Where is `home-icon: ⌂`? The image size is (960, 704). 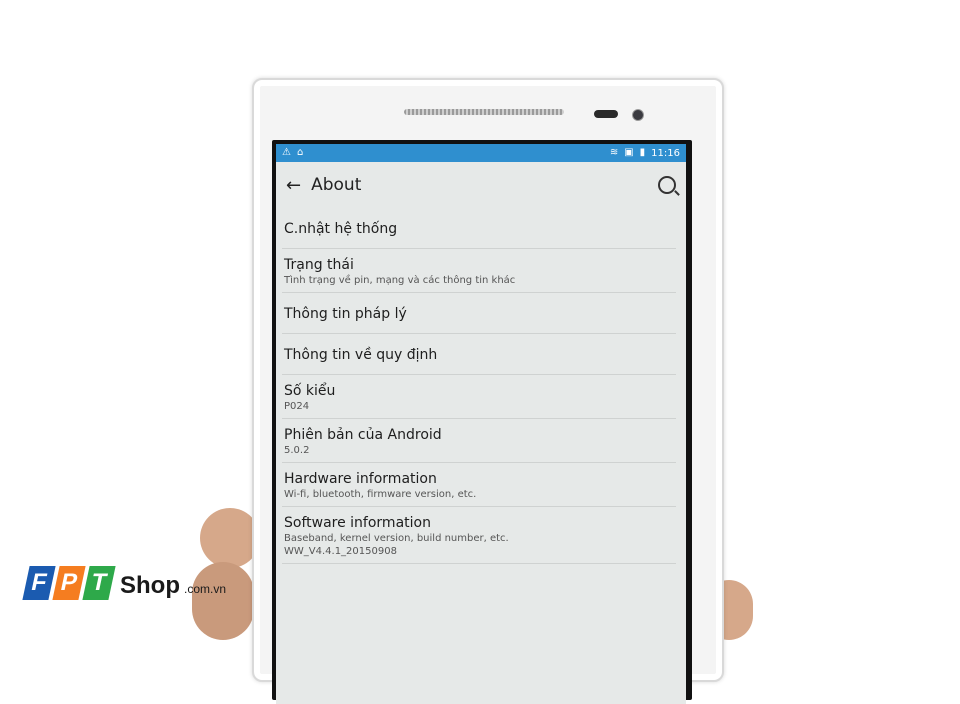
home-icon: ⌂ is located at coordinates (300, 152).